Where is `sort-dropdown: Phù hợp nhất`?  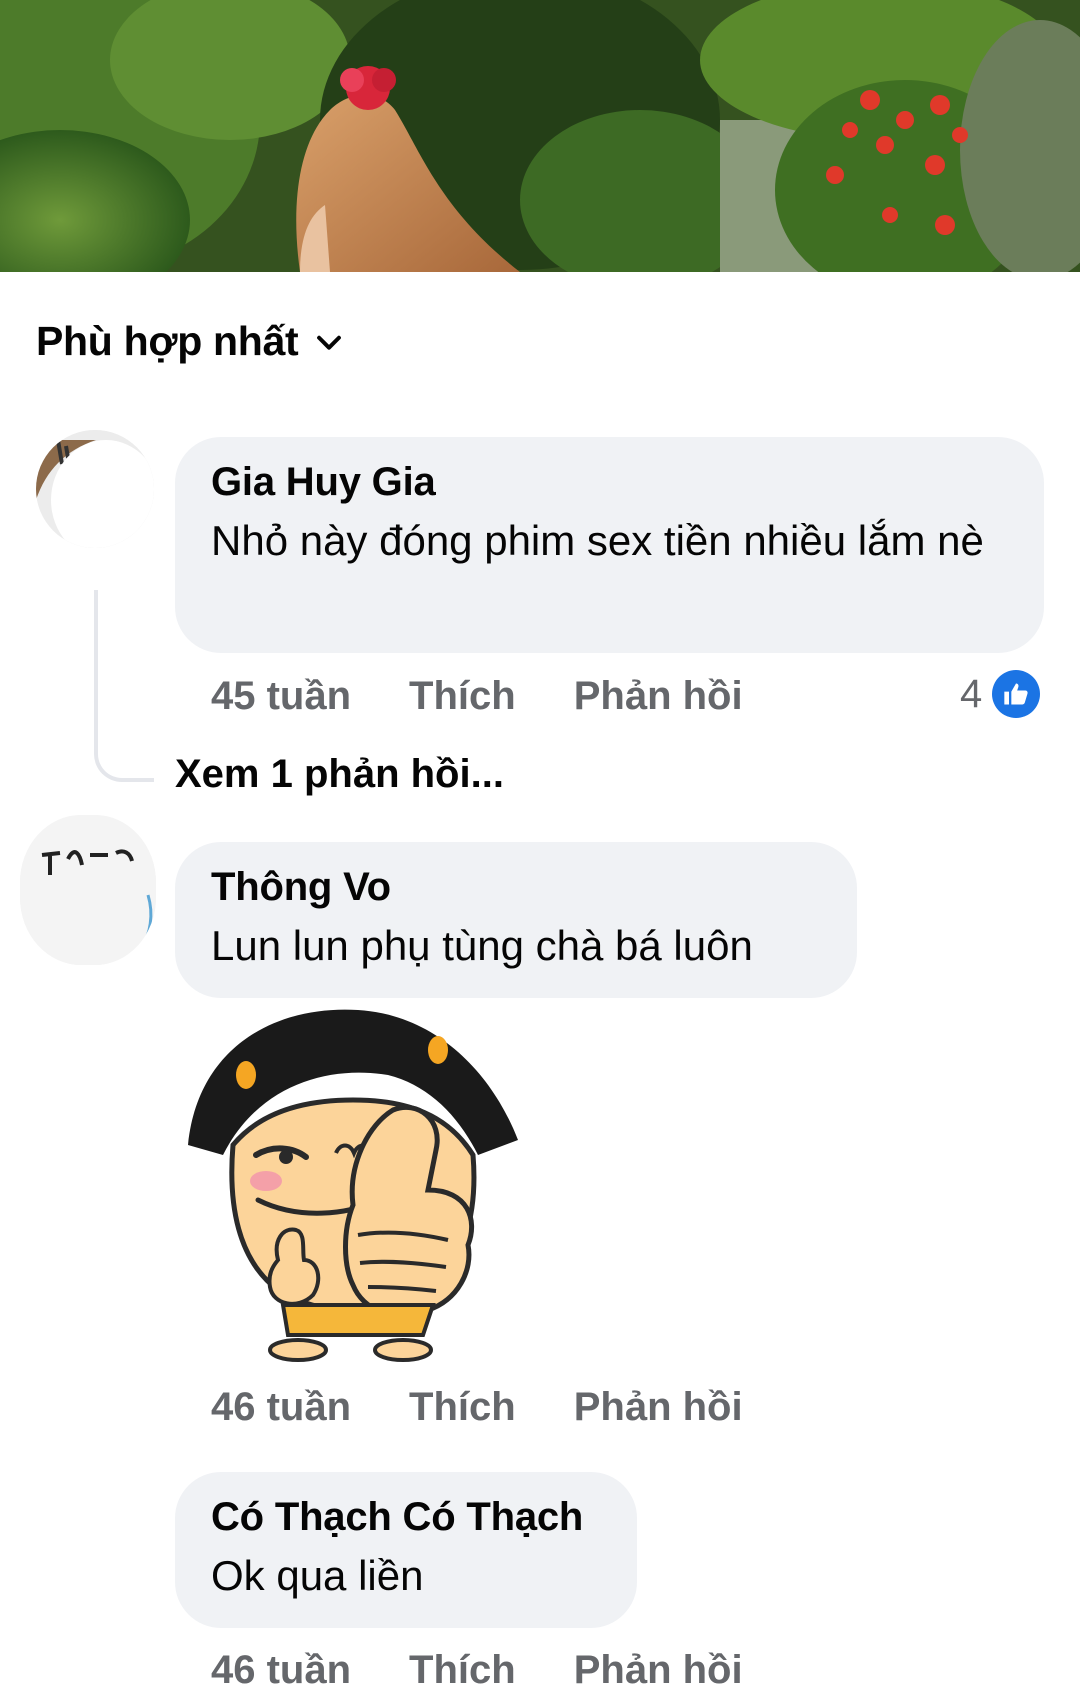
sort-dropdown: Phù hợp nhất is located at coordinates (191, 341).